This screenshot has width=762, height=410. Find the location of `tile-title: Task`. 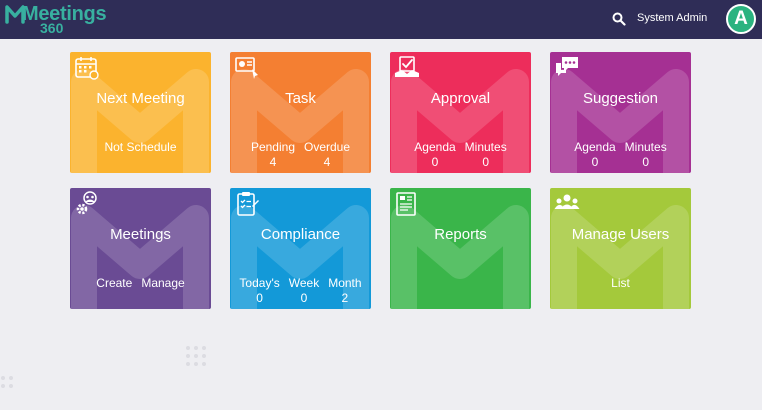

tile-title: Task is located at coordinates (300, 98).